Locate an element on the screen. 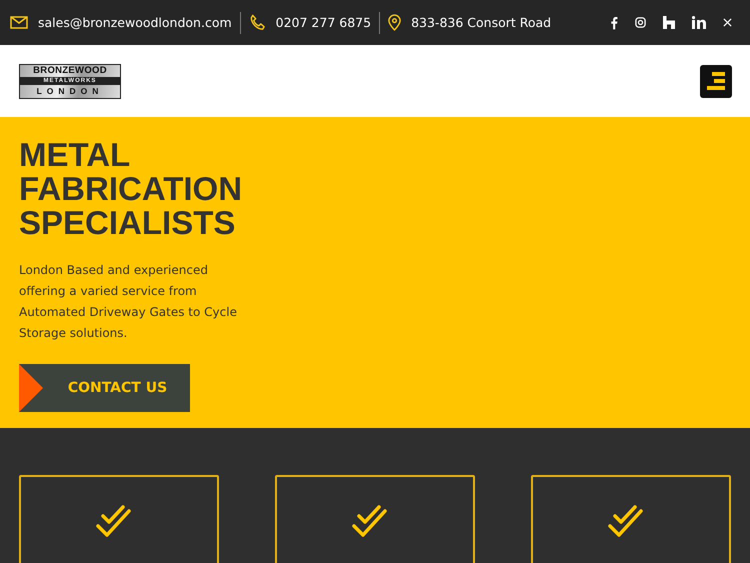 Image resolution: width=750 pixels, height=563 pixels. address-text: 833-836 Consort Road is located at coordinates (481, 22).